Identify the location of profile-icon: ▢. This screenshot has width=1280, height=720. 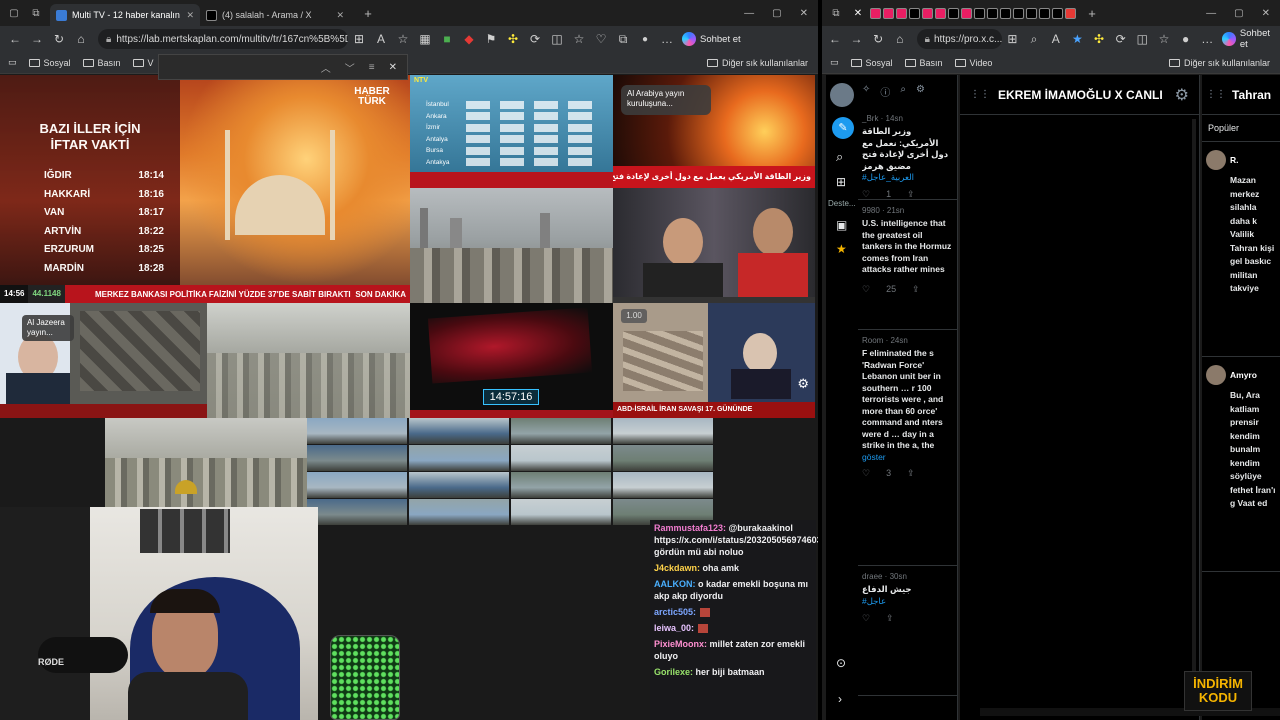
(14, 13).